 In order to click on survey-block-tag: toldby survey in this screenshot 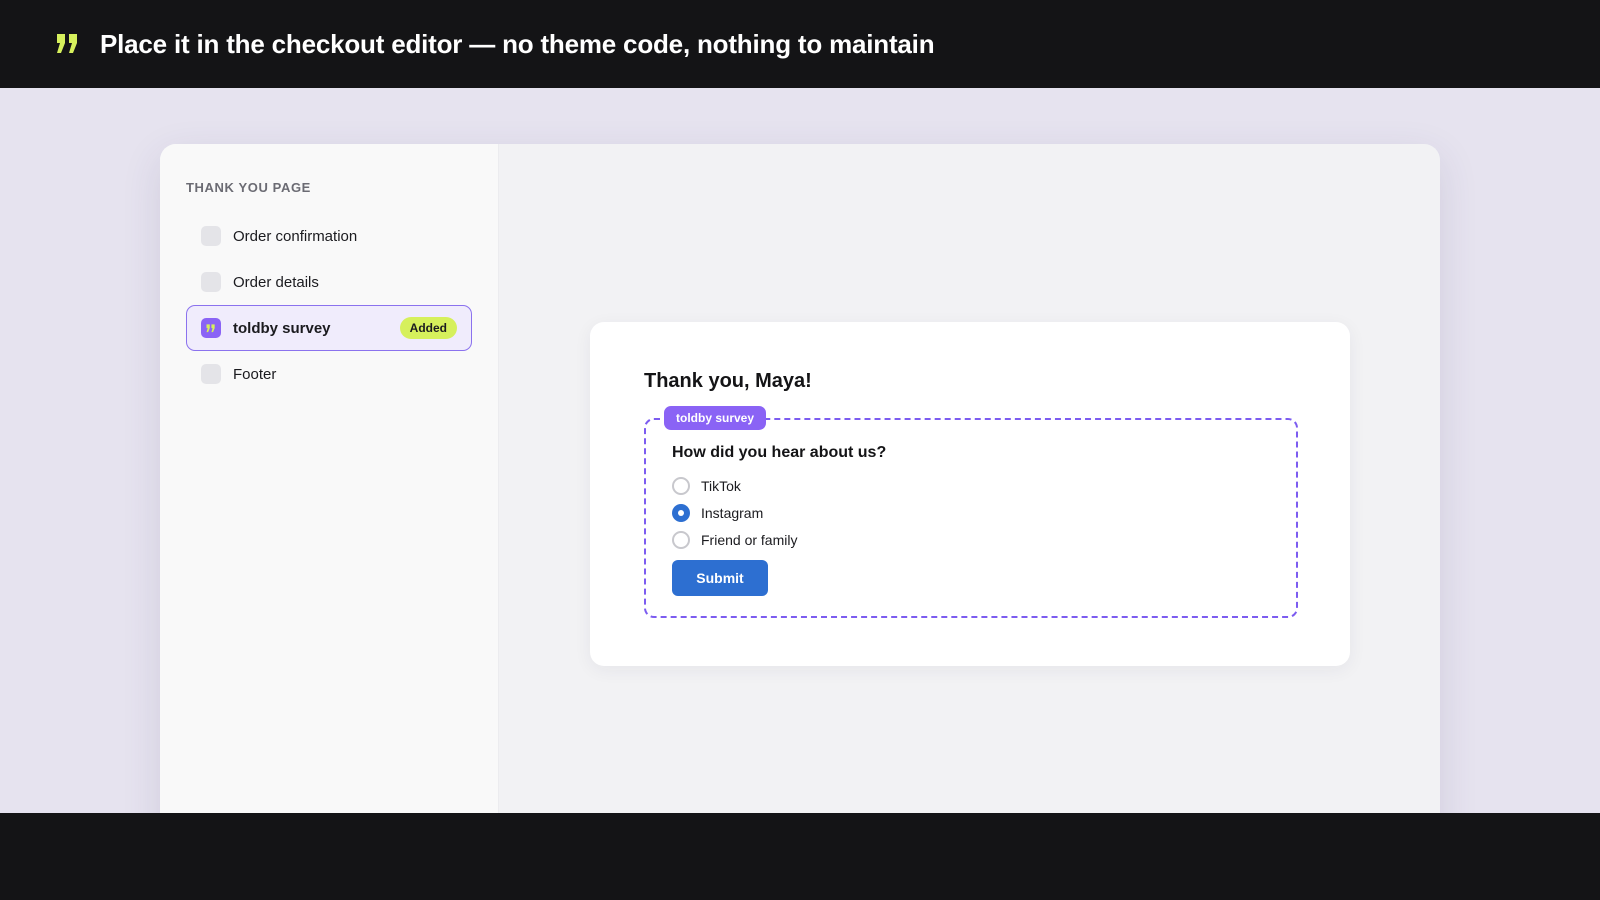, I will do `click(715, 418)`.